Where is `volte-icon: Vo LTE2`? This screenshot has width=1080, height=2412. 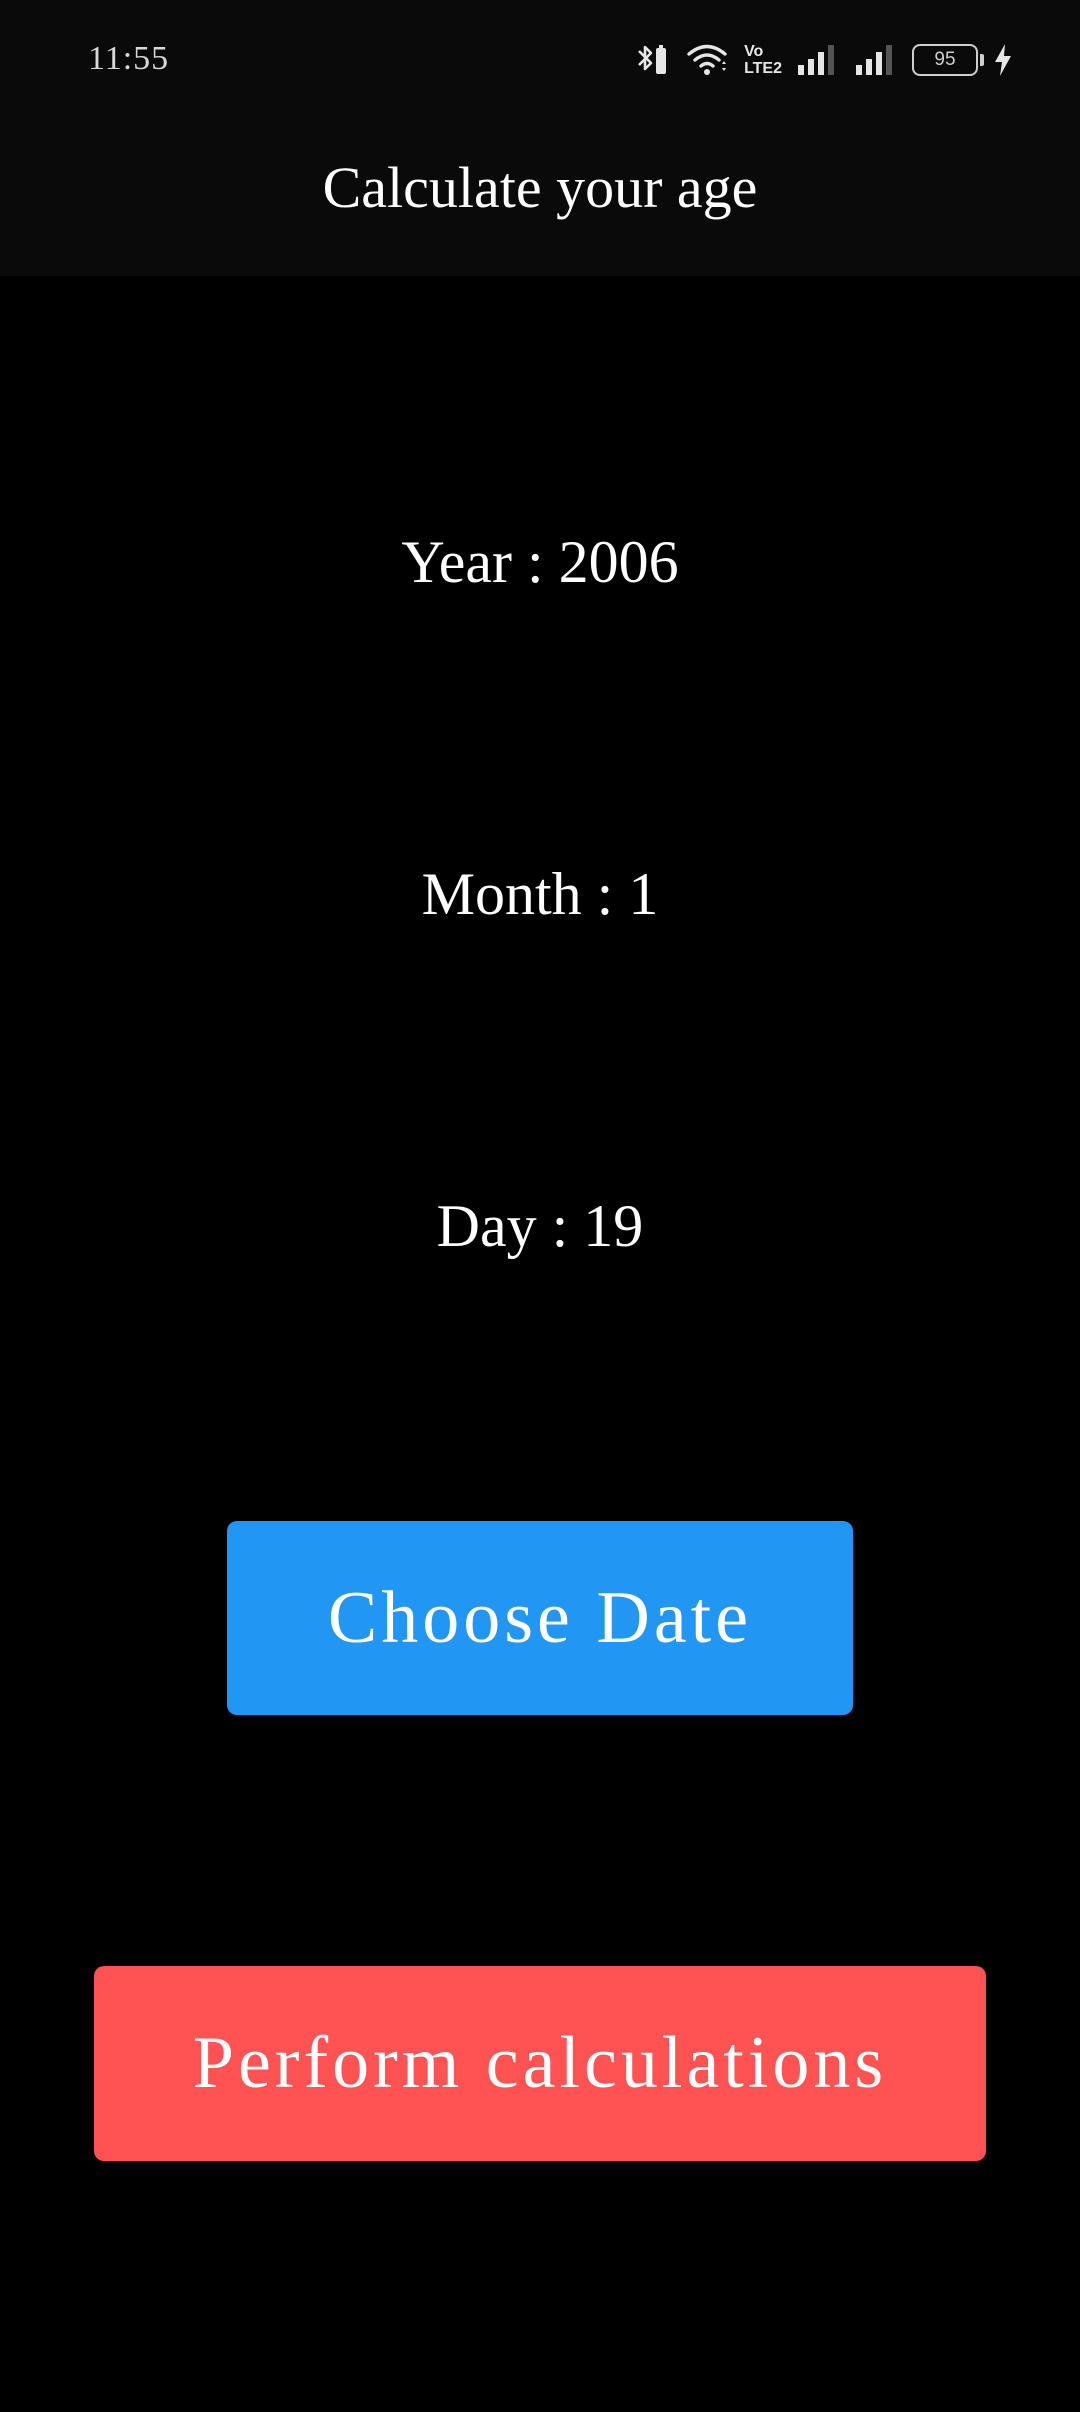
volte-icon: Vo LTE2 is located at coordinates (763, 60).